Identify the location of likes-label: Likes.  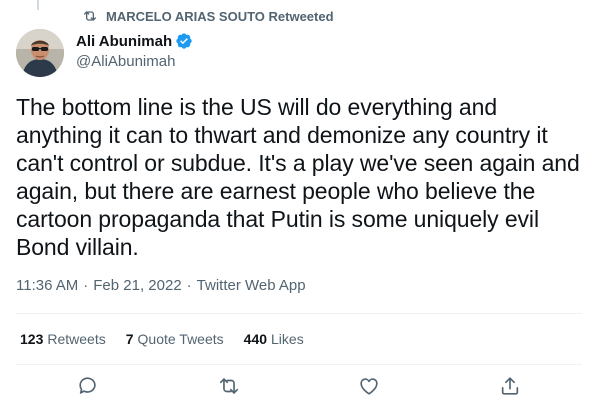
(287, 339).